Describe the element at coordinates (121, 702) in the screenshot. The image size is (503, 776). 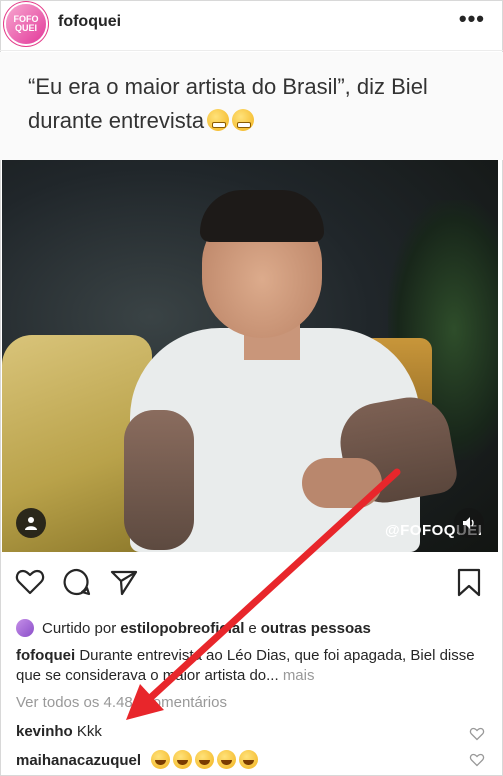
I see `view-all-comments-link: Ver todos os 4.484 comentários` at that location.